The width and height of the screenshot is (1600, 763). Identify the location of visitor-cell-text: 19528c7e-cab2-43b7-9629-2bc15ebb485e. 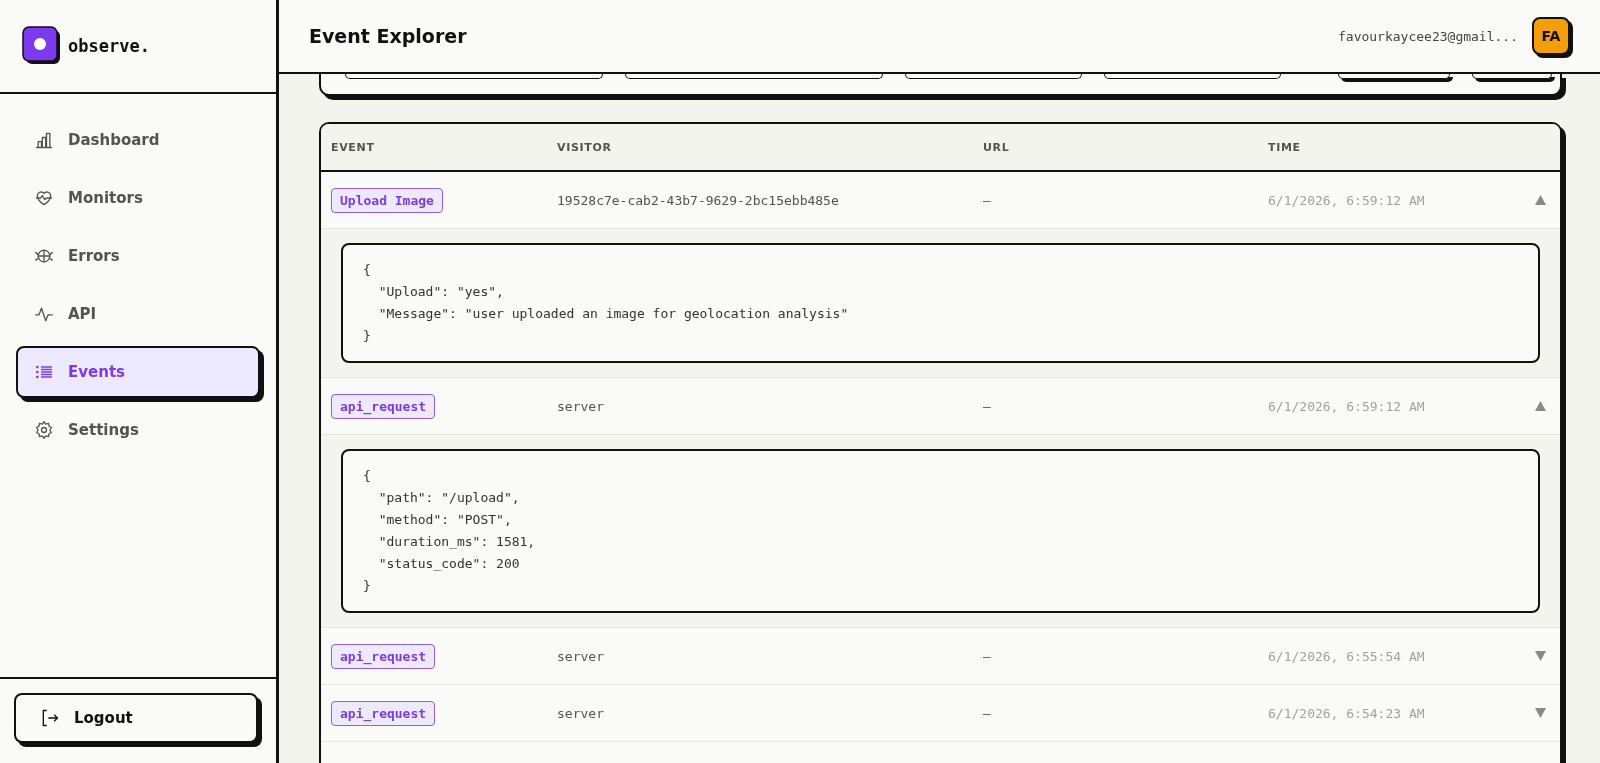
(698, 200).